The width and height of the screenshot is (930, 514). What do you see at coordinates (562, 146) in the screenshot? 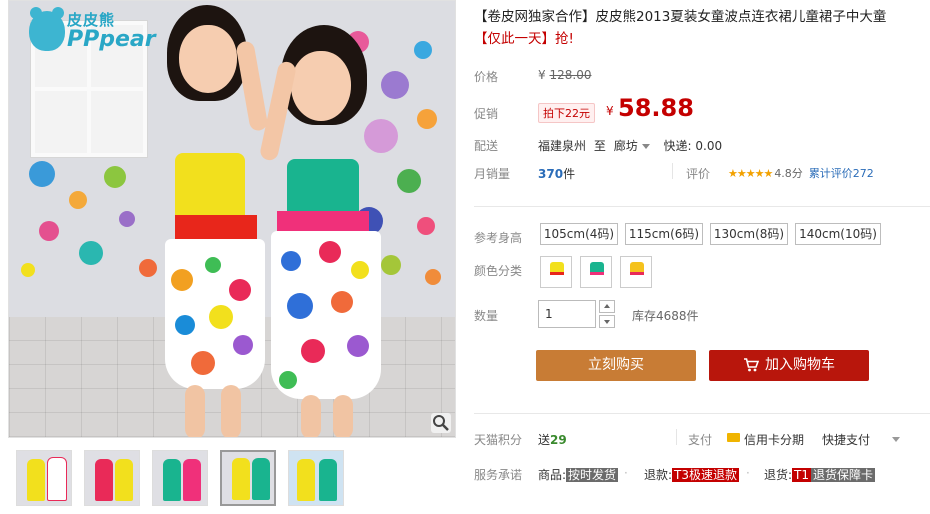
I see `ship-from: 福建泉州` at bounding box center [562, 146].